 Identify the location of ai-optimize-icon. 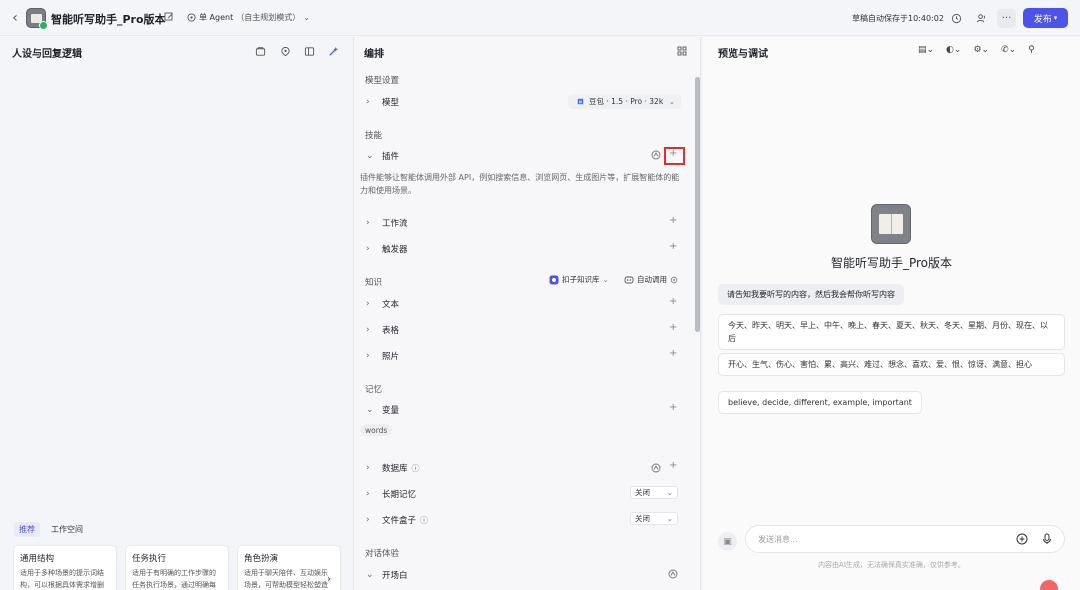
(333, 51).